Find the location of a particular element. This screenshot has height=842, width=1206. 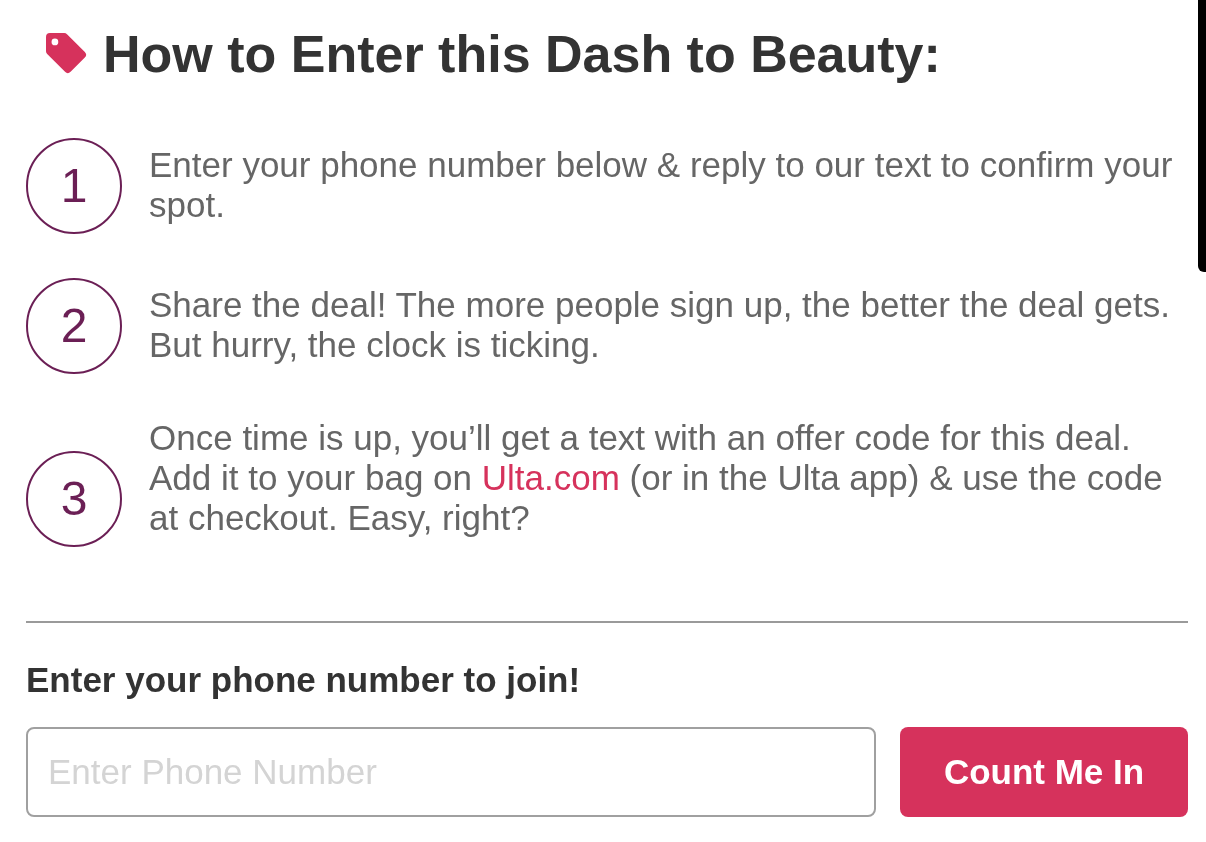

section-title: How to Enter this Dash to Beauty: is located at coordinates (522, 54).